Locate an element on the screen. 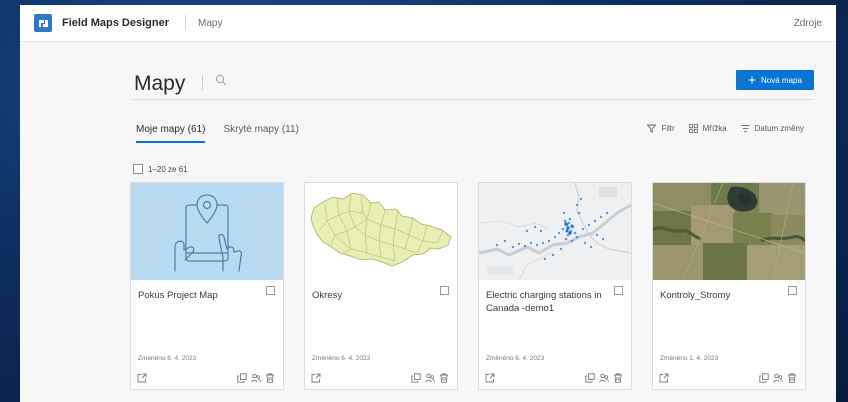 The width and height of the screenshot is (848, 402). app-name: Field Maps Designer is located at coordinates (115, 23).